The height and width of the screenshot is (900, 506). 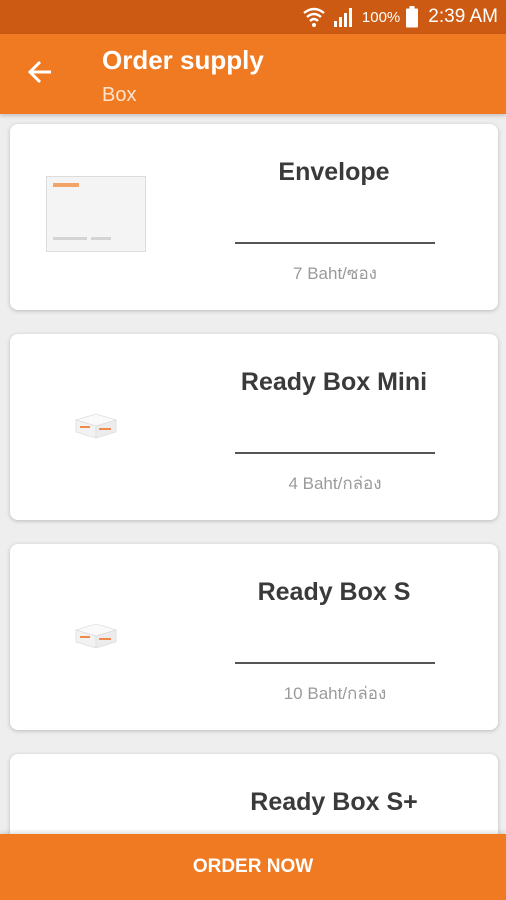 I want to click on product-name: Ready Box S, so click(x=334, y=592).